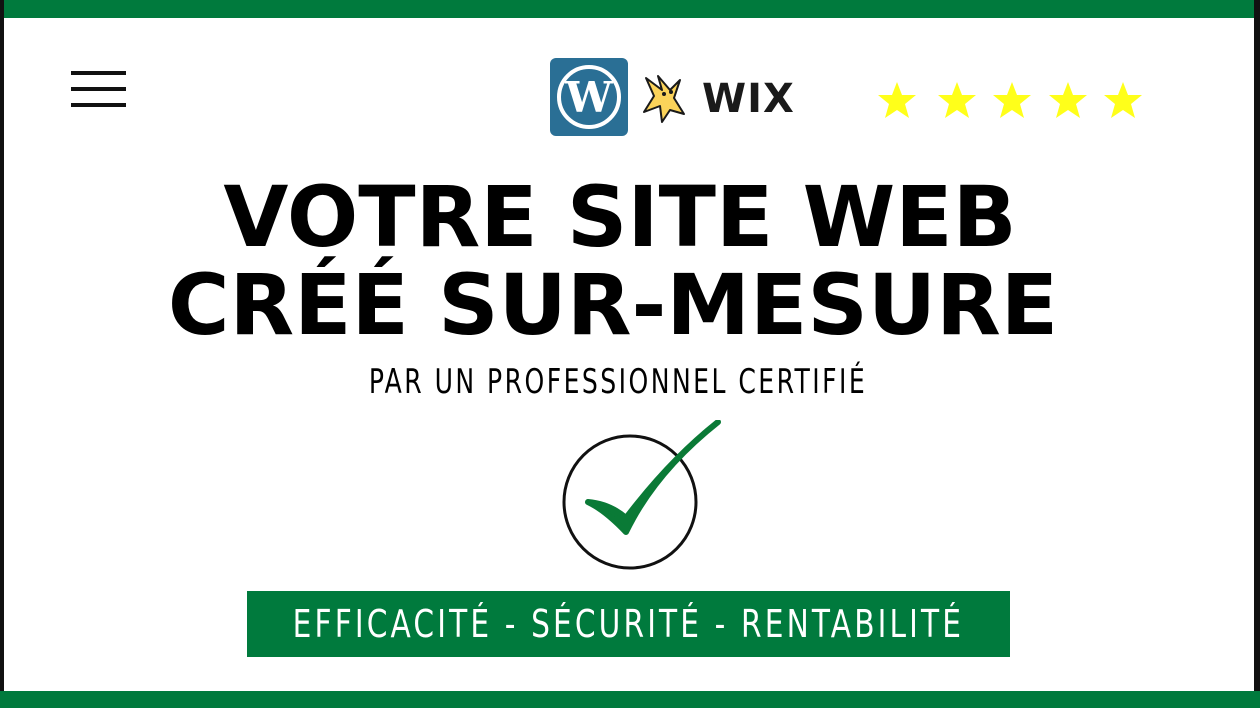 The image size is (1260, 708). What do you see at coordinates (630, 699) in the screenshot?
I see `bottom-border` at bounding box center [630, 699].